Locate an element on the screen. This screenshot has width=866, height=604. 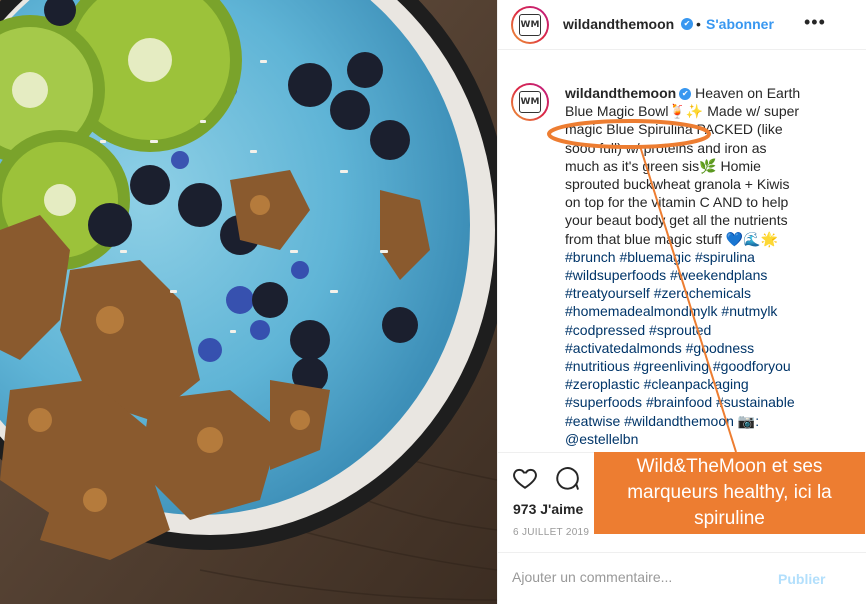
caption-line: Blue Magic Bowl🍹✨ Made w/ super is located at coordinates (690, 111).